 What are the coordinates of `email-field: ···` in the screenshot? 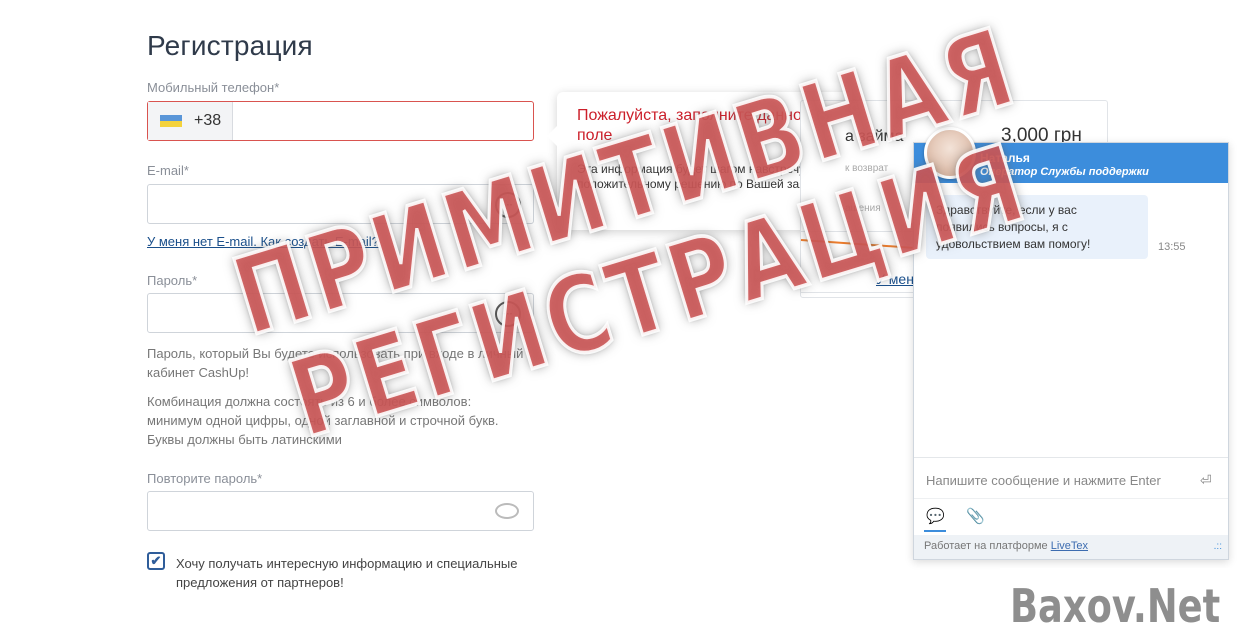 It's located at (340, 204).